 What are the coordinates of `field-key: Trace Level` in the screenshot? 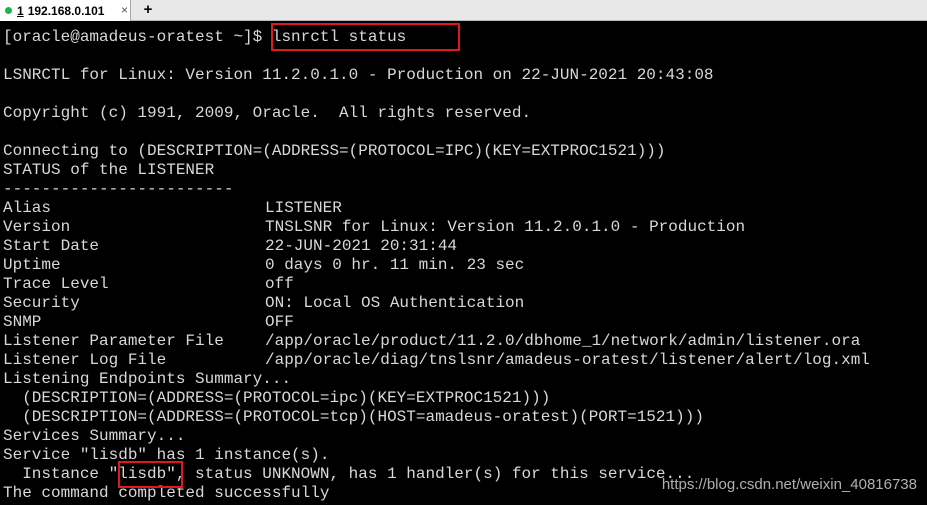 It's located at (56, 284).